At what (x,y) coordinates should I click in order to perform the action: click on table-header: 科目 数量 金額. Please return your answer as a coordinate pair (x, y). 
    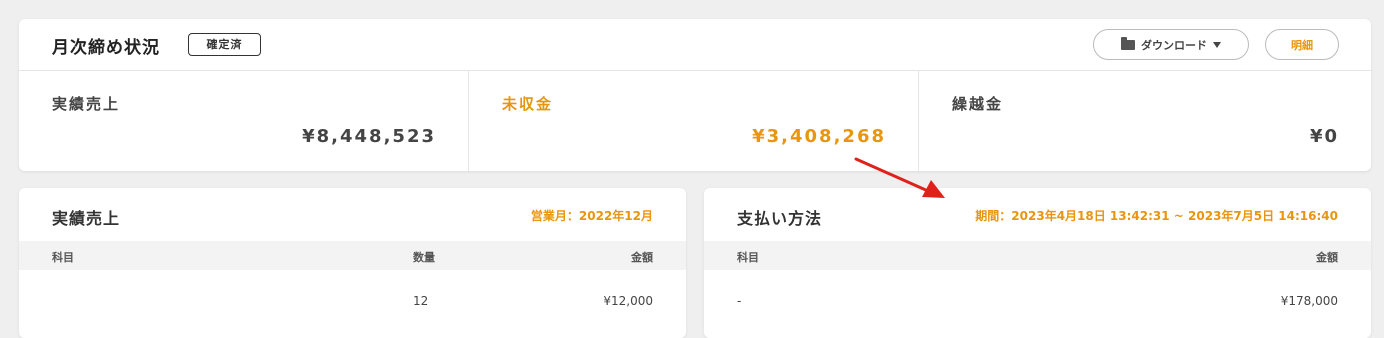
    Looking at the image, I should click on (352, 255).